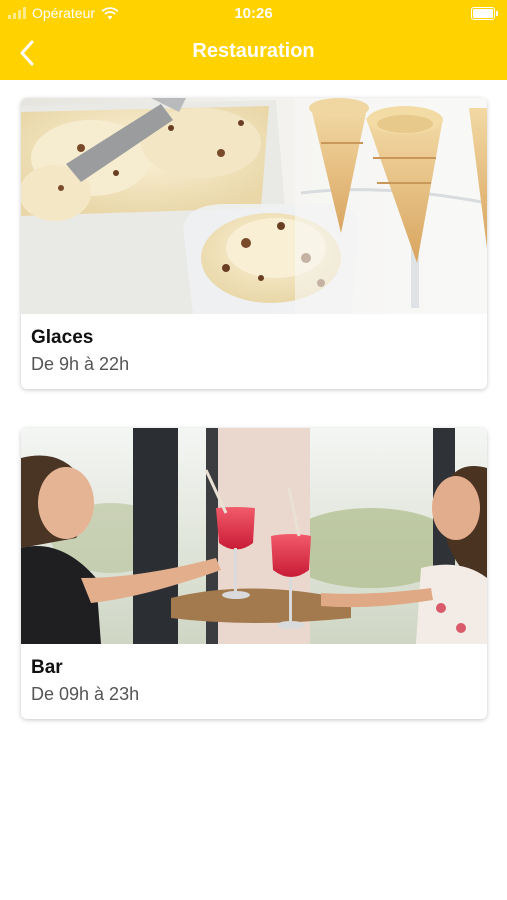  What do you see at coordinates (62, 337) in the screenshot?
I see `item-name: Glaces` at bounding box center [62, 337].